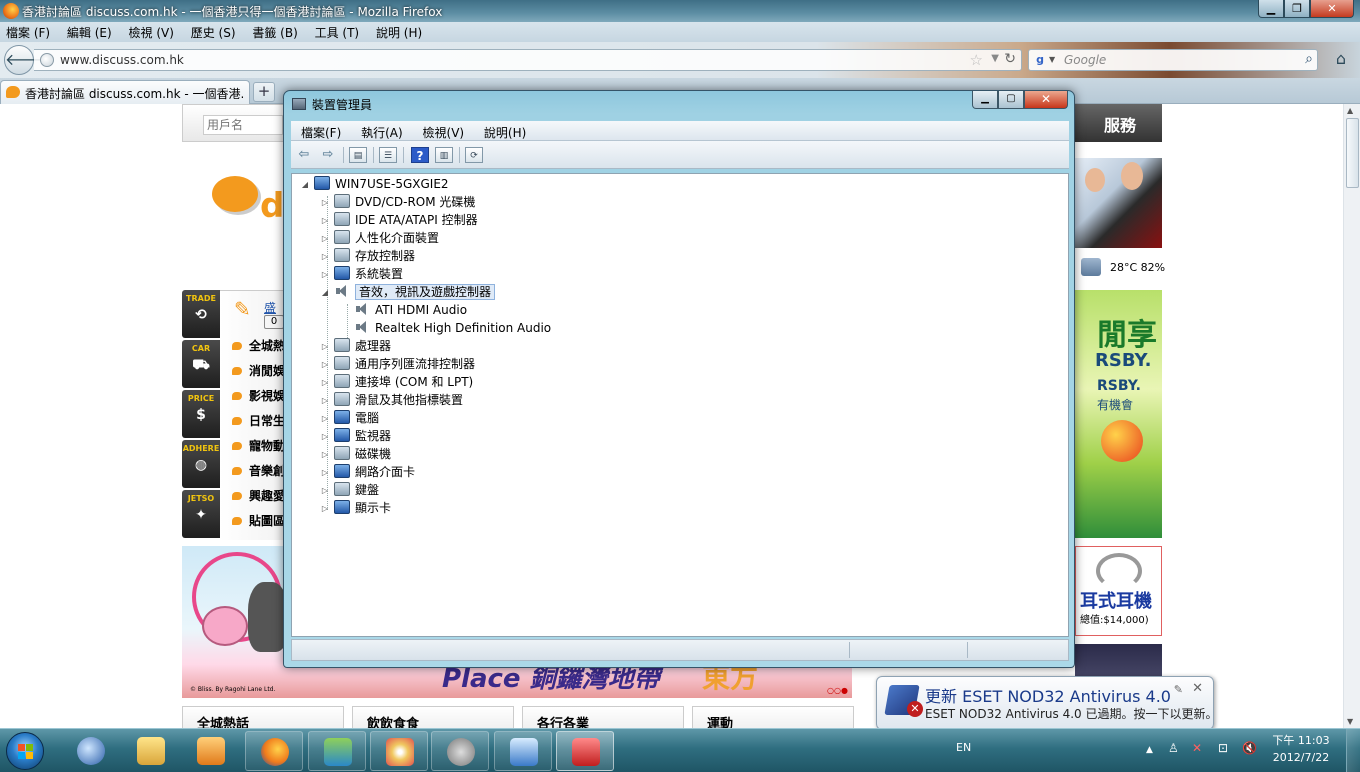  What do you see at coordinates (1350, 110) in the screenshot?
I see `scroll-up-icon: ▲` at bounding box center [1350, 110].